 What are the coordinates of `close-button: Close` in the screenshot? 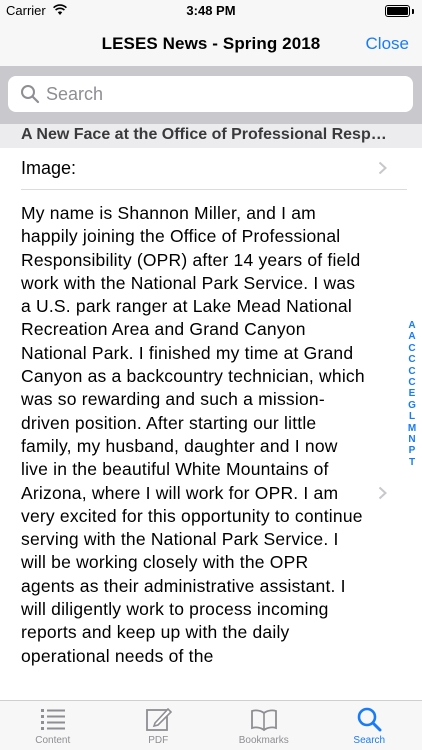 It's located at (387, 44).